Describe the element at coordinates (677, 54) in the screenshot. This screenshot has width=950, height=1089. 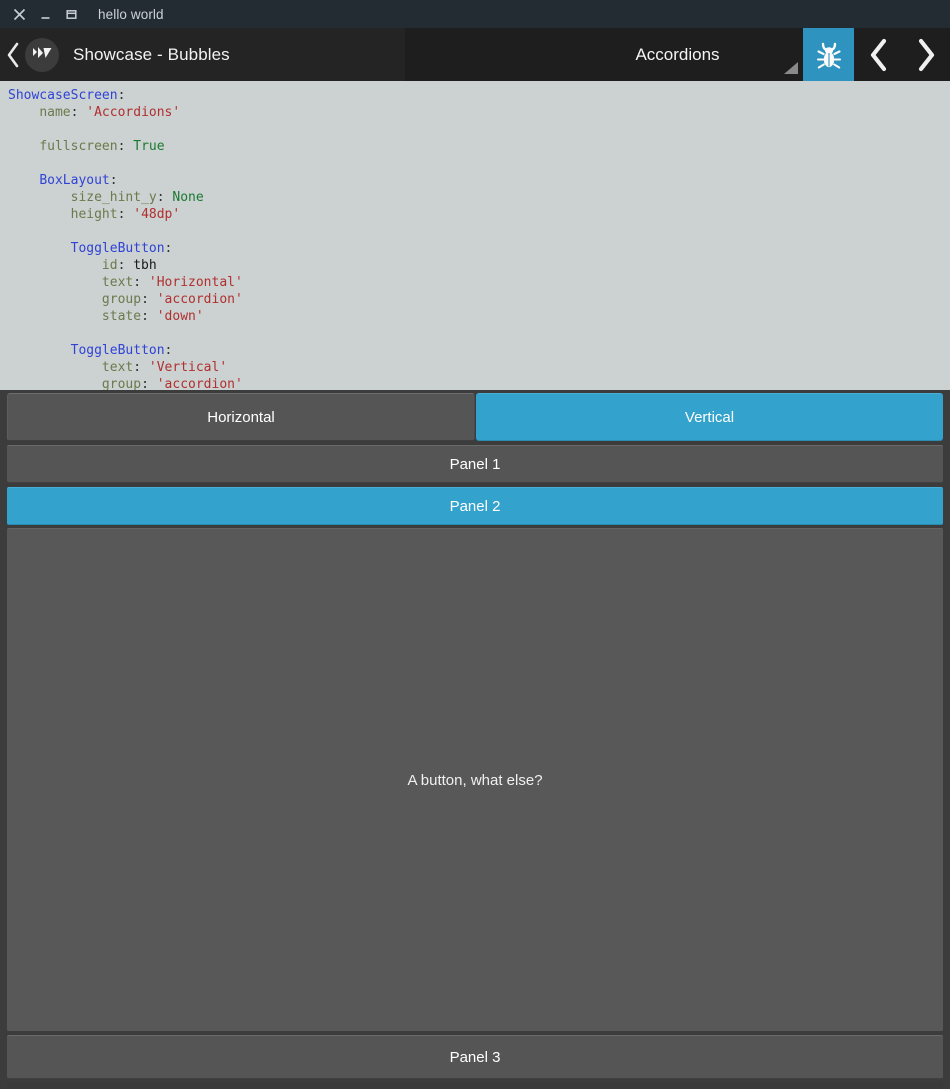
I see `actionbar-right-group: Accordions` at that location.